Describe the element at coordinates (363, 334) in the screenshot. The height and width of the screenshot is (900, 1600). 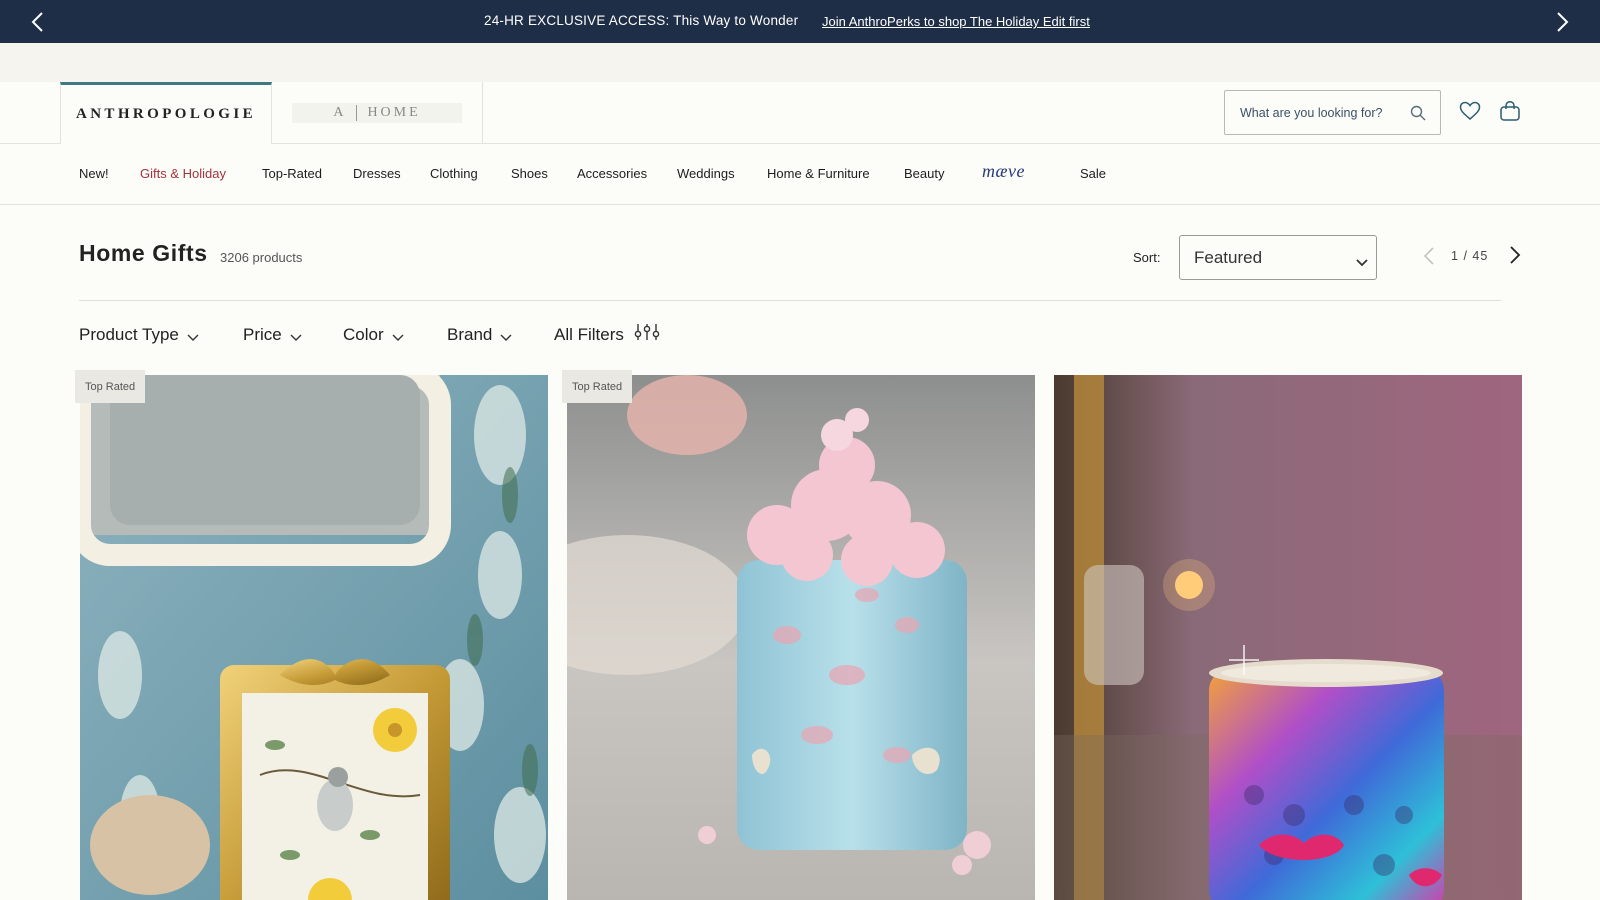
I see `filter-label: Color` at that location.